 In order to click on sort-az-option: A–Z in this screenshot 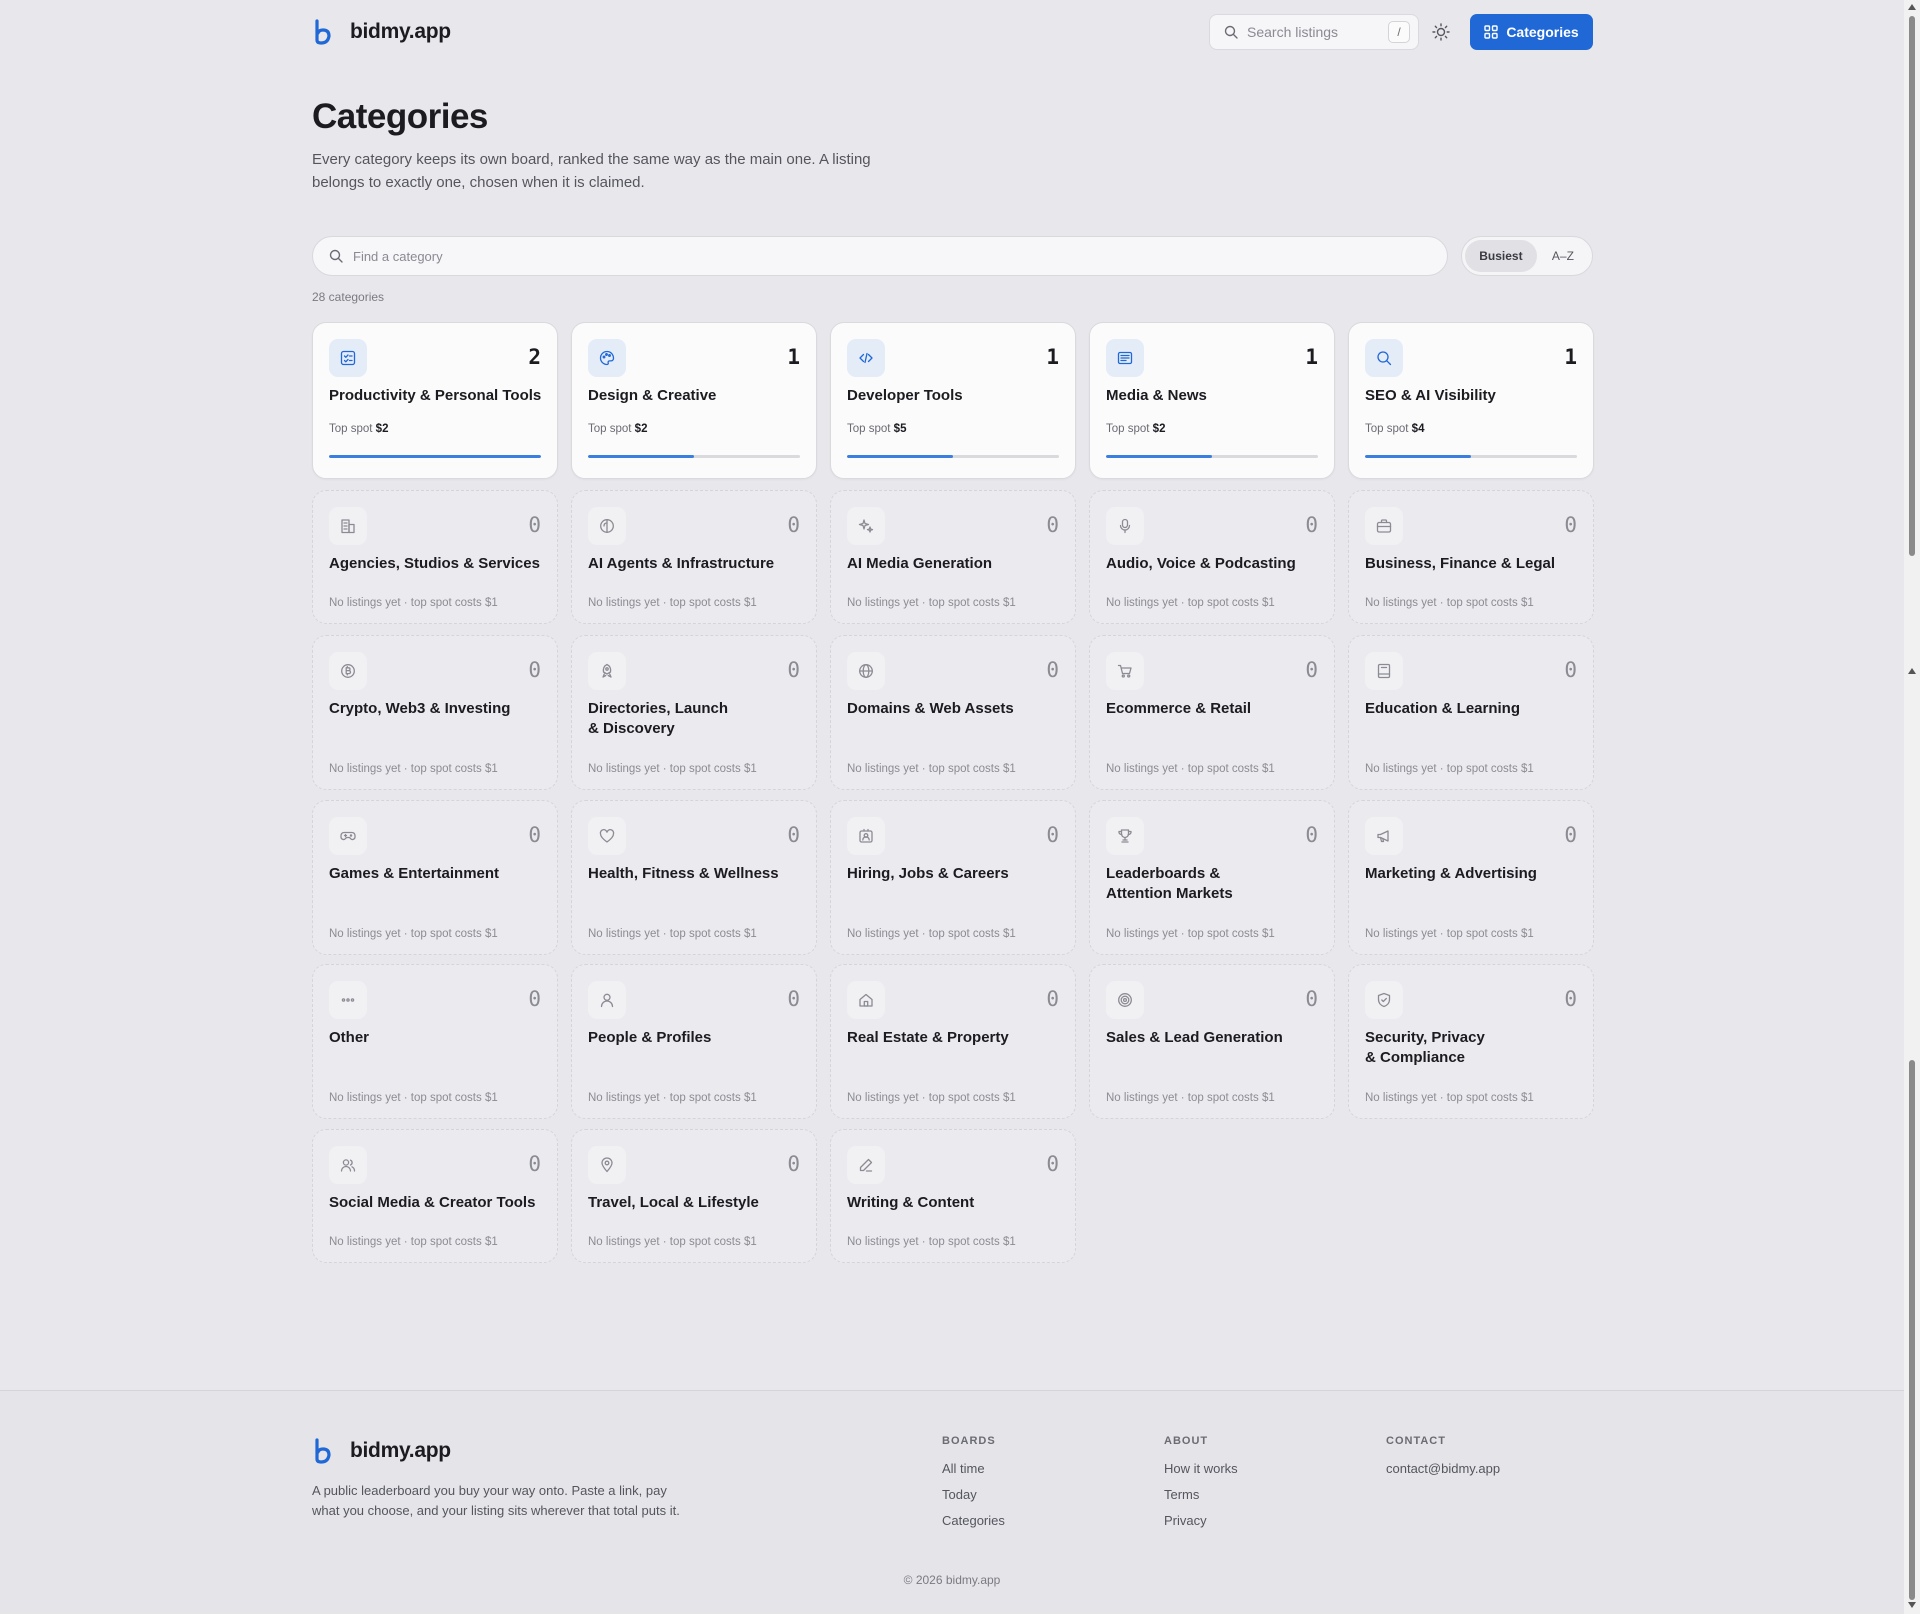, I will do `click(1563, 256)`.